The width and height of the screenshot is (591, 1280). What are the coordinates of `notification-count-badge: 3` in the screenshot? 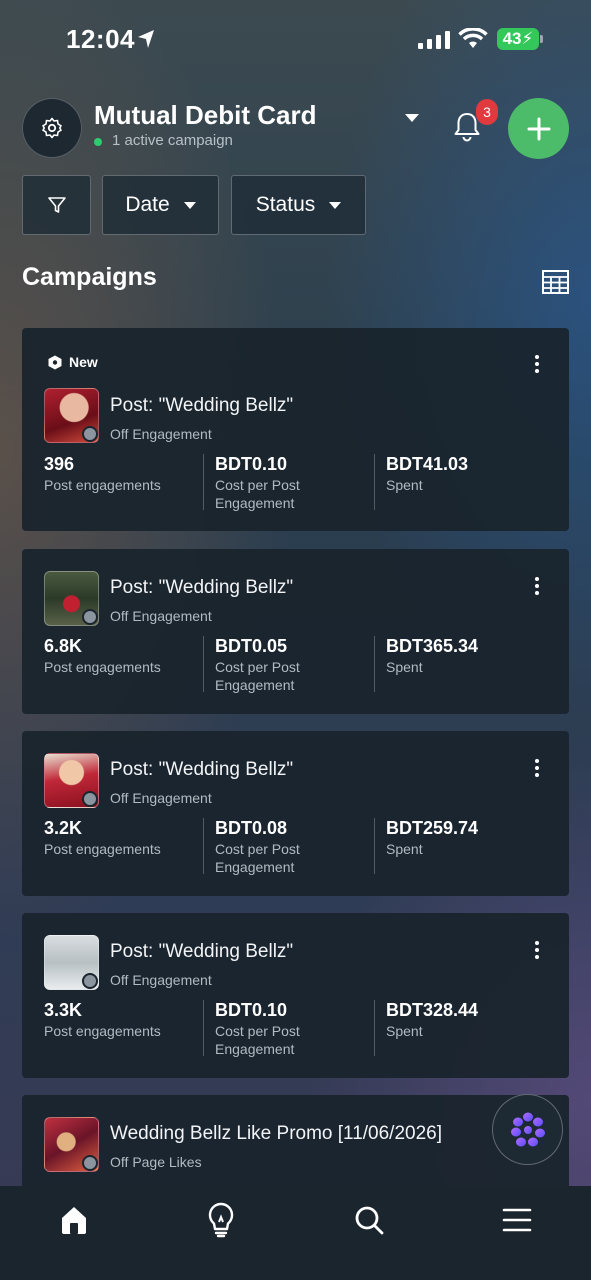 It's located at (487, 112).